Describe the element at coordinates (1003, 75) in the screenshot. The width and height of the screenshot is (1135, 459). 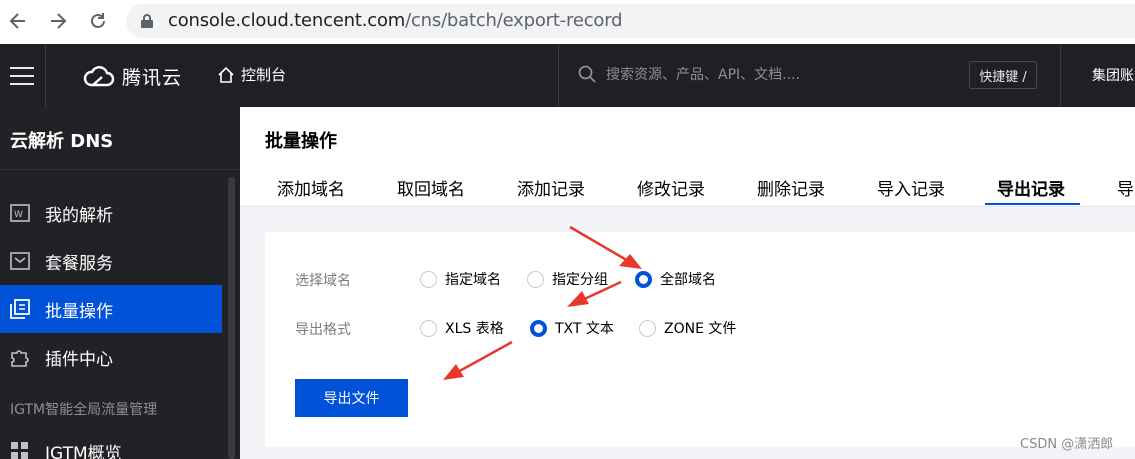
I see `shortcut-button: 快捷键 /` at that location.